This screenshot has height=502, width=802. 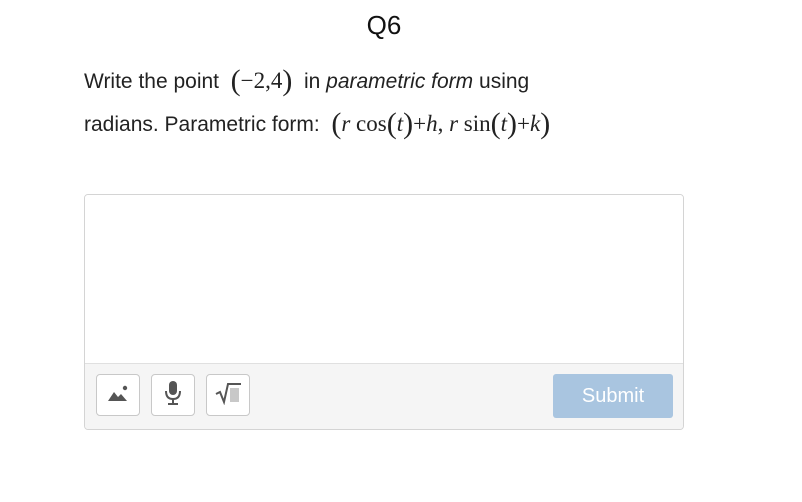 I want to click on record-audio-button, so click(x=173, y=395).